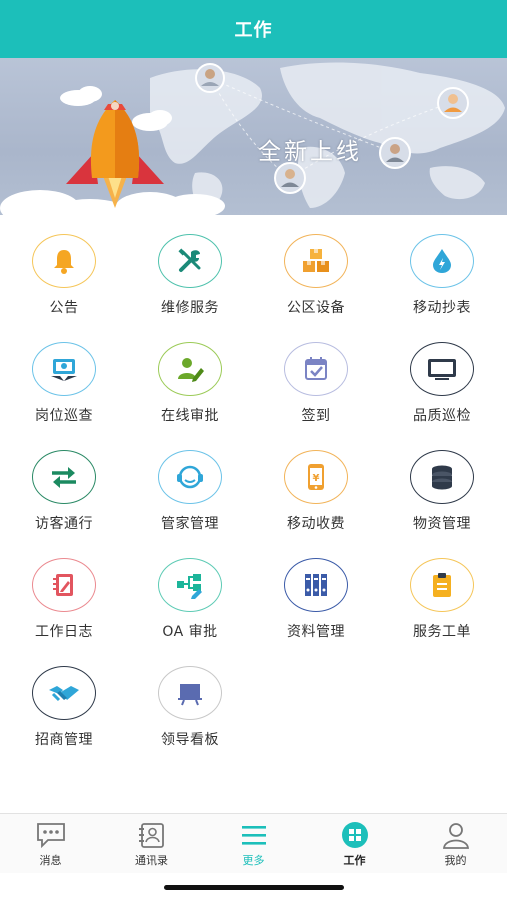 Image resolution: width=507 pixels, height=900 pixels. Describe the element at coordinates (442, 261) in the screenshot. I see `water-drop-icon` at that location.